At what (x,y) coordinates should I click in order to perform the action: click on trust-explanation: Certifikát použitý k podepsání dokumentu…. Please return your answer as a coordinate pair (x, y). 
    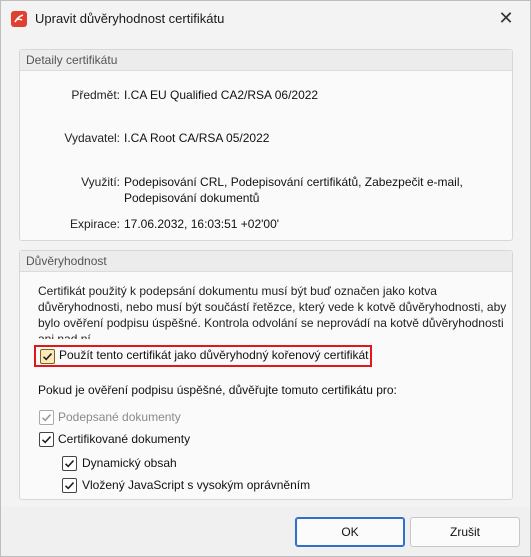
    Looking at the image, I should click on (275, 311).